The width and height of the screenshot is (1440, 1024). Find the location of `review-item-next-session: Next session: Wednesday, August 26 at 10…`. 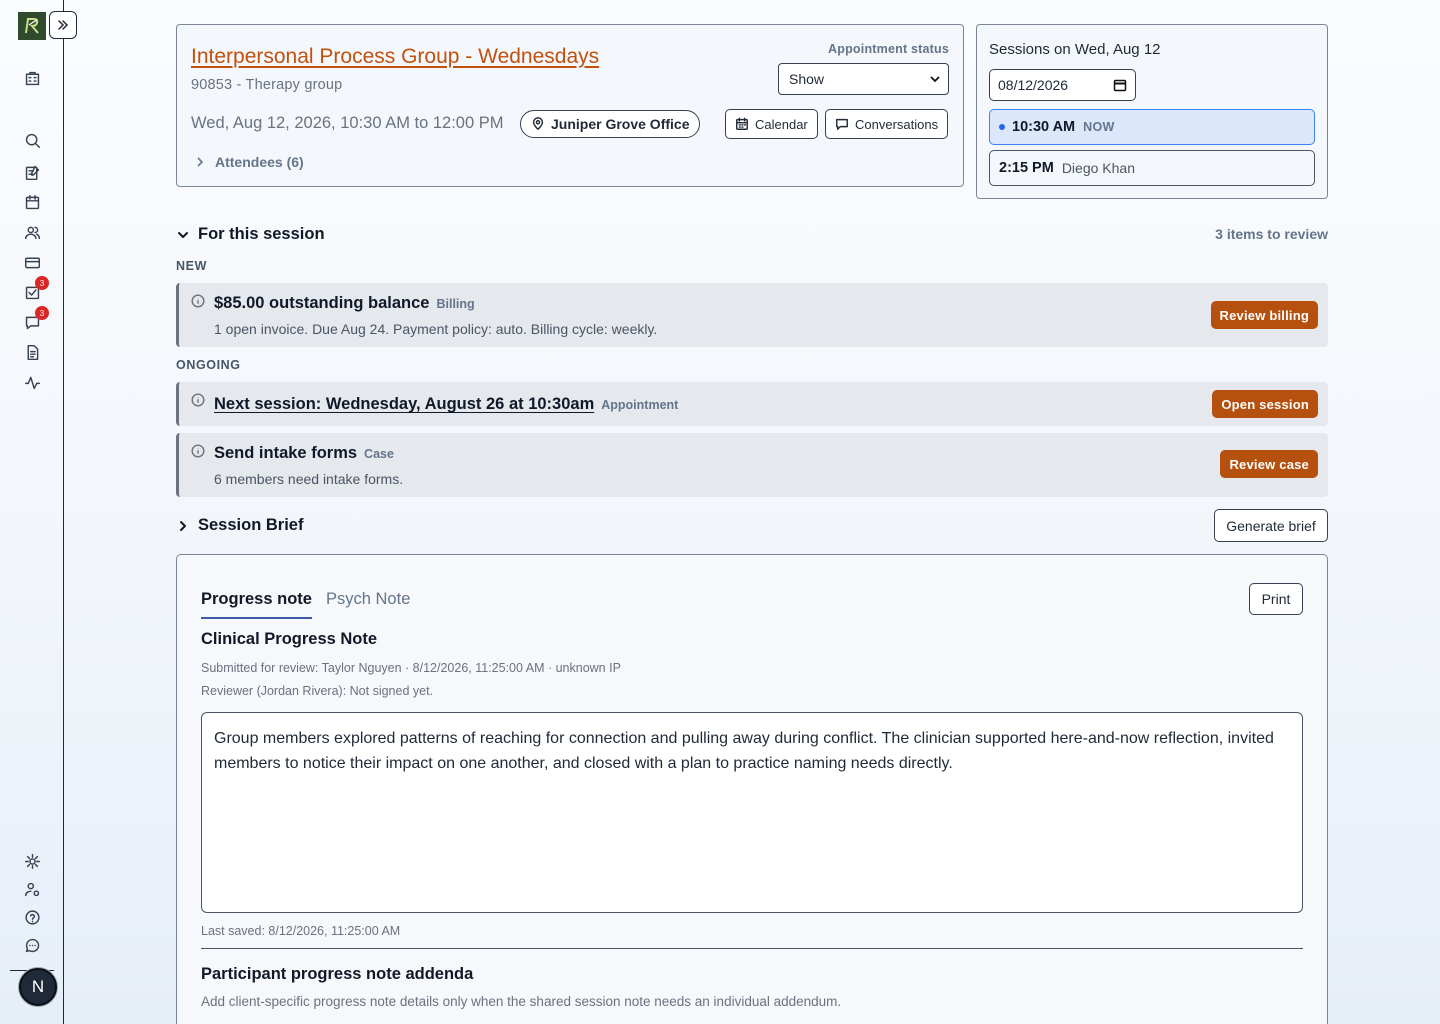

review-item-next-session: Next session: Wednesday, August 26 at 10… is located at coordinates (752, 404).